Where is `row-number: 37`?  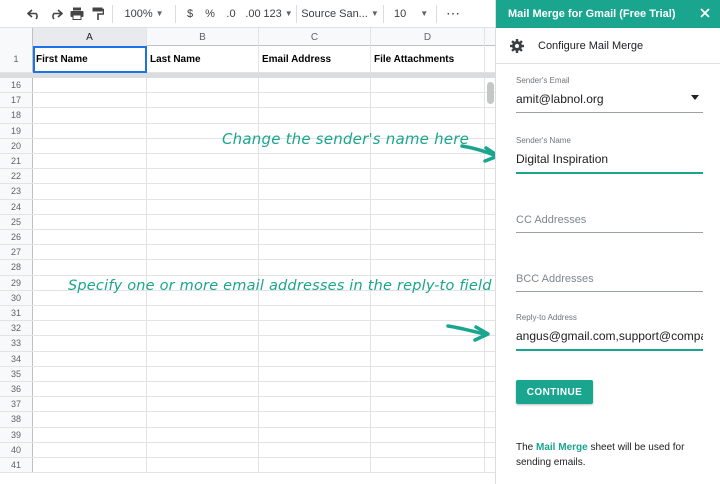
row-number: 37 is located at coordinates (16, 404).